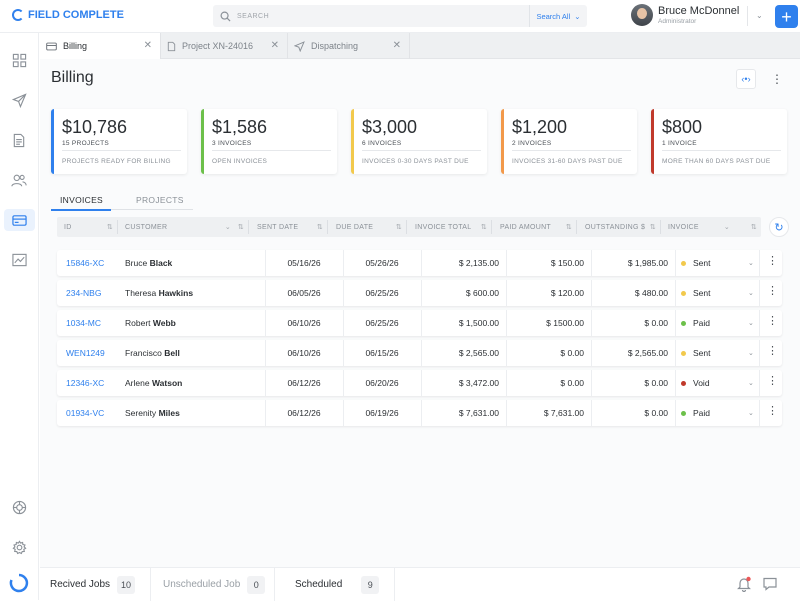  Describe the element at coordinates (92, 353) in the screenshot. I see `invoice-id-link: WEN1249` at that location.